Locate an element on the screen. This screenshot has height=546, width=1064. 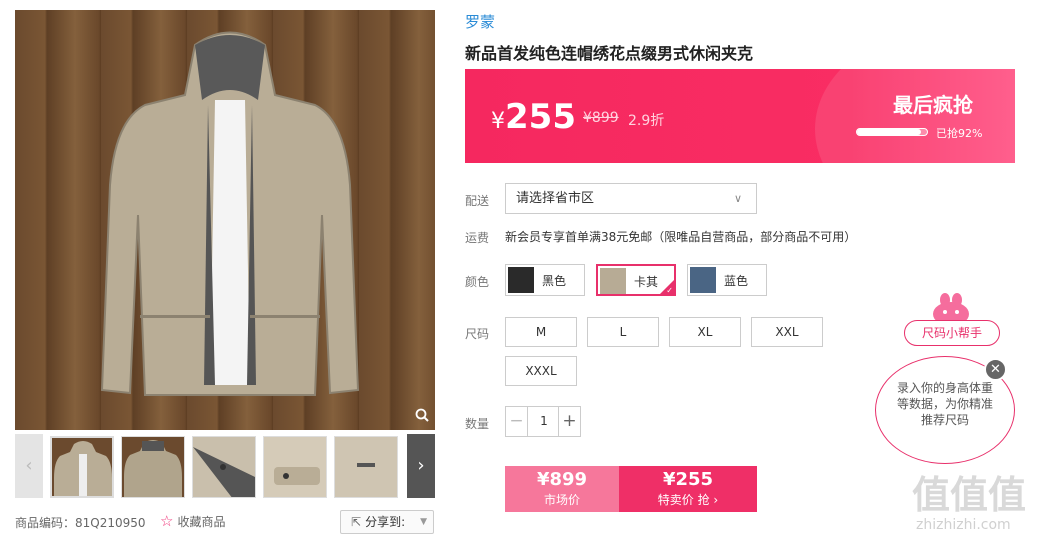
share-button: ⇱ 分享到: ▼ is located at coordinates (387, 522).